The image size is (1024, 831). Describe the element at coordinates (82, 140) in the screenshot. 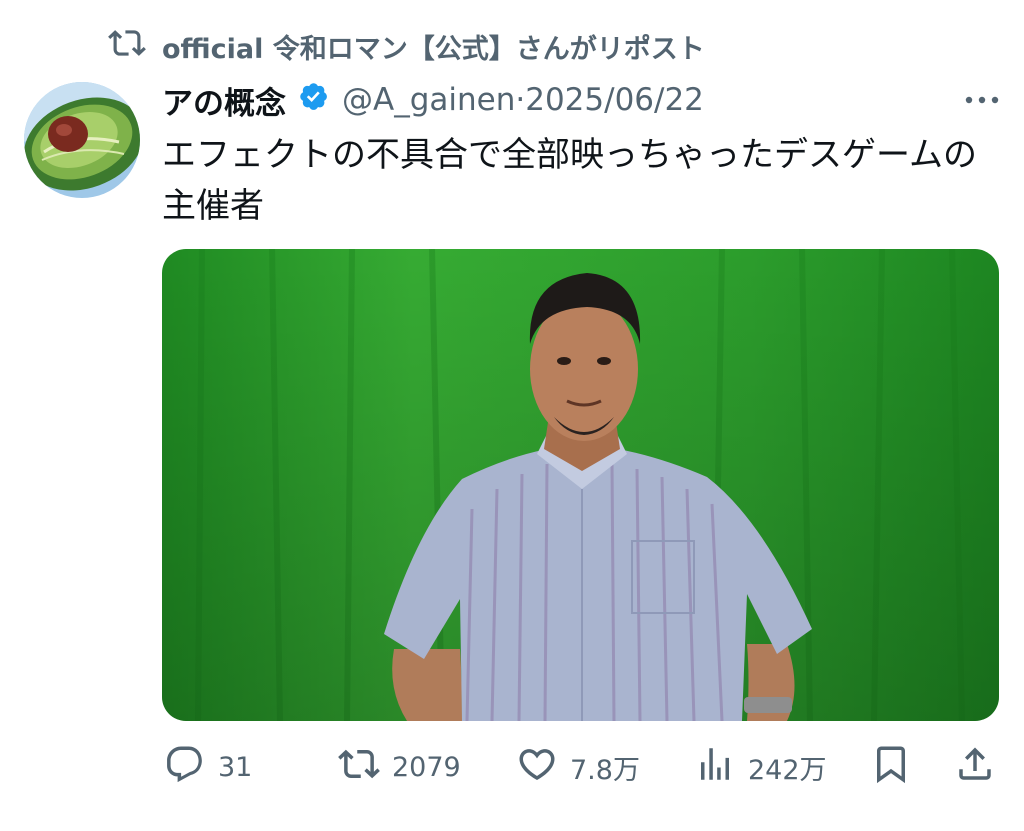

I see `author-avatar` at that location.